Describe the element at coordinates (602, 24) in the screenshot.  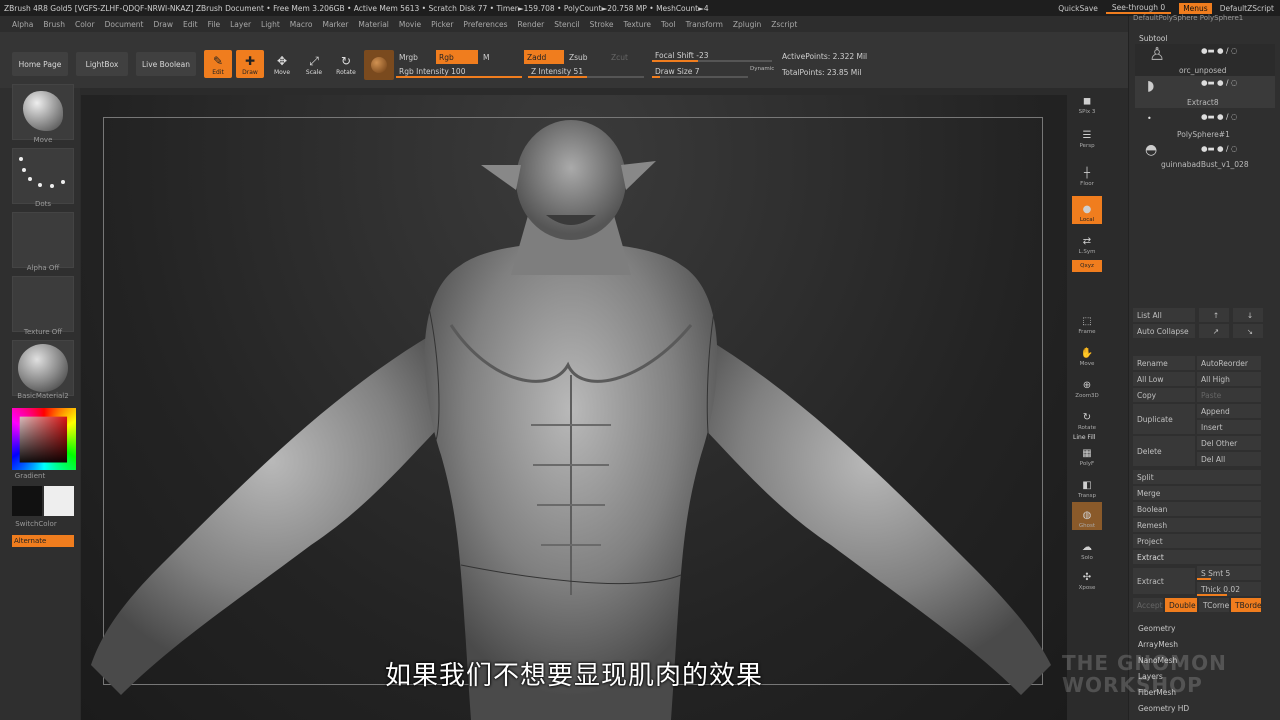
I see `menu-stroke: Stroke` at that location.